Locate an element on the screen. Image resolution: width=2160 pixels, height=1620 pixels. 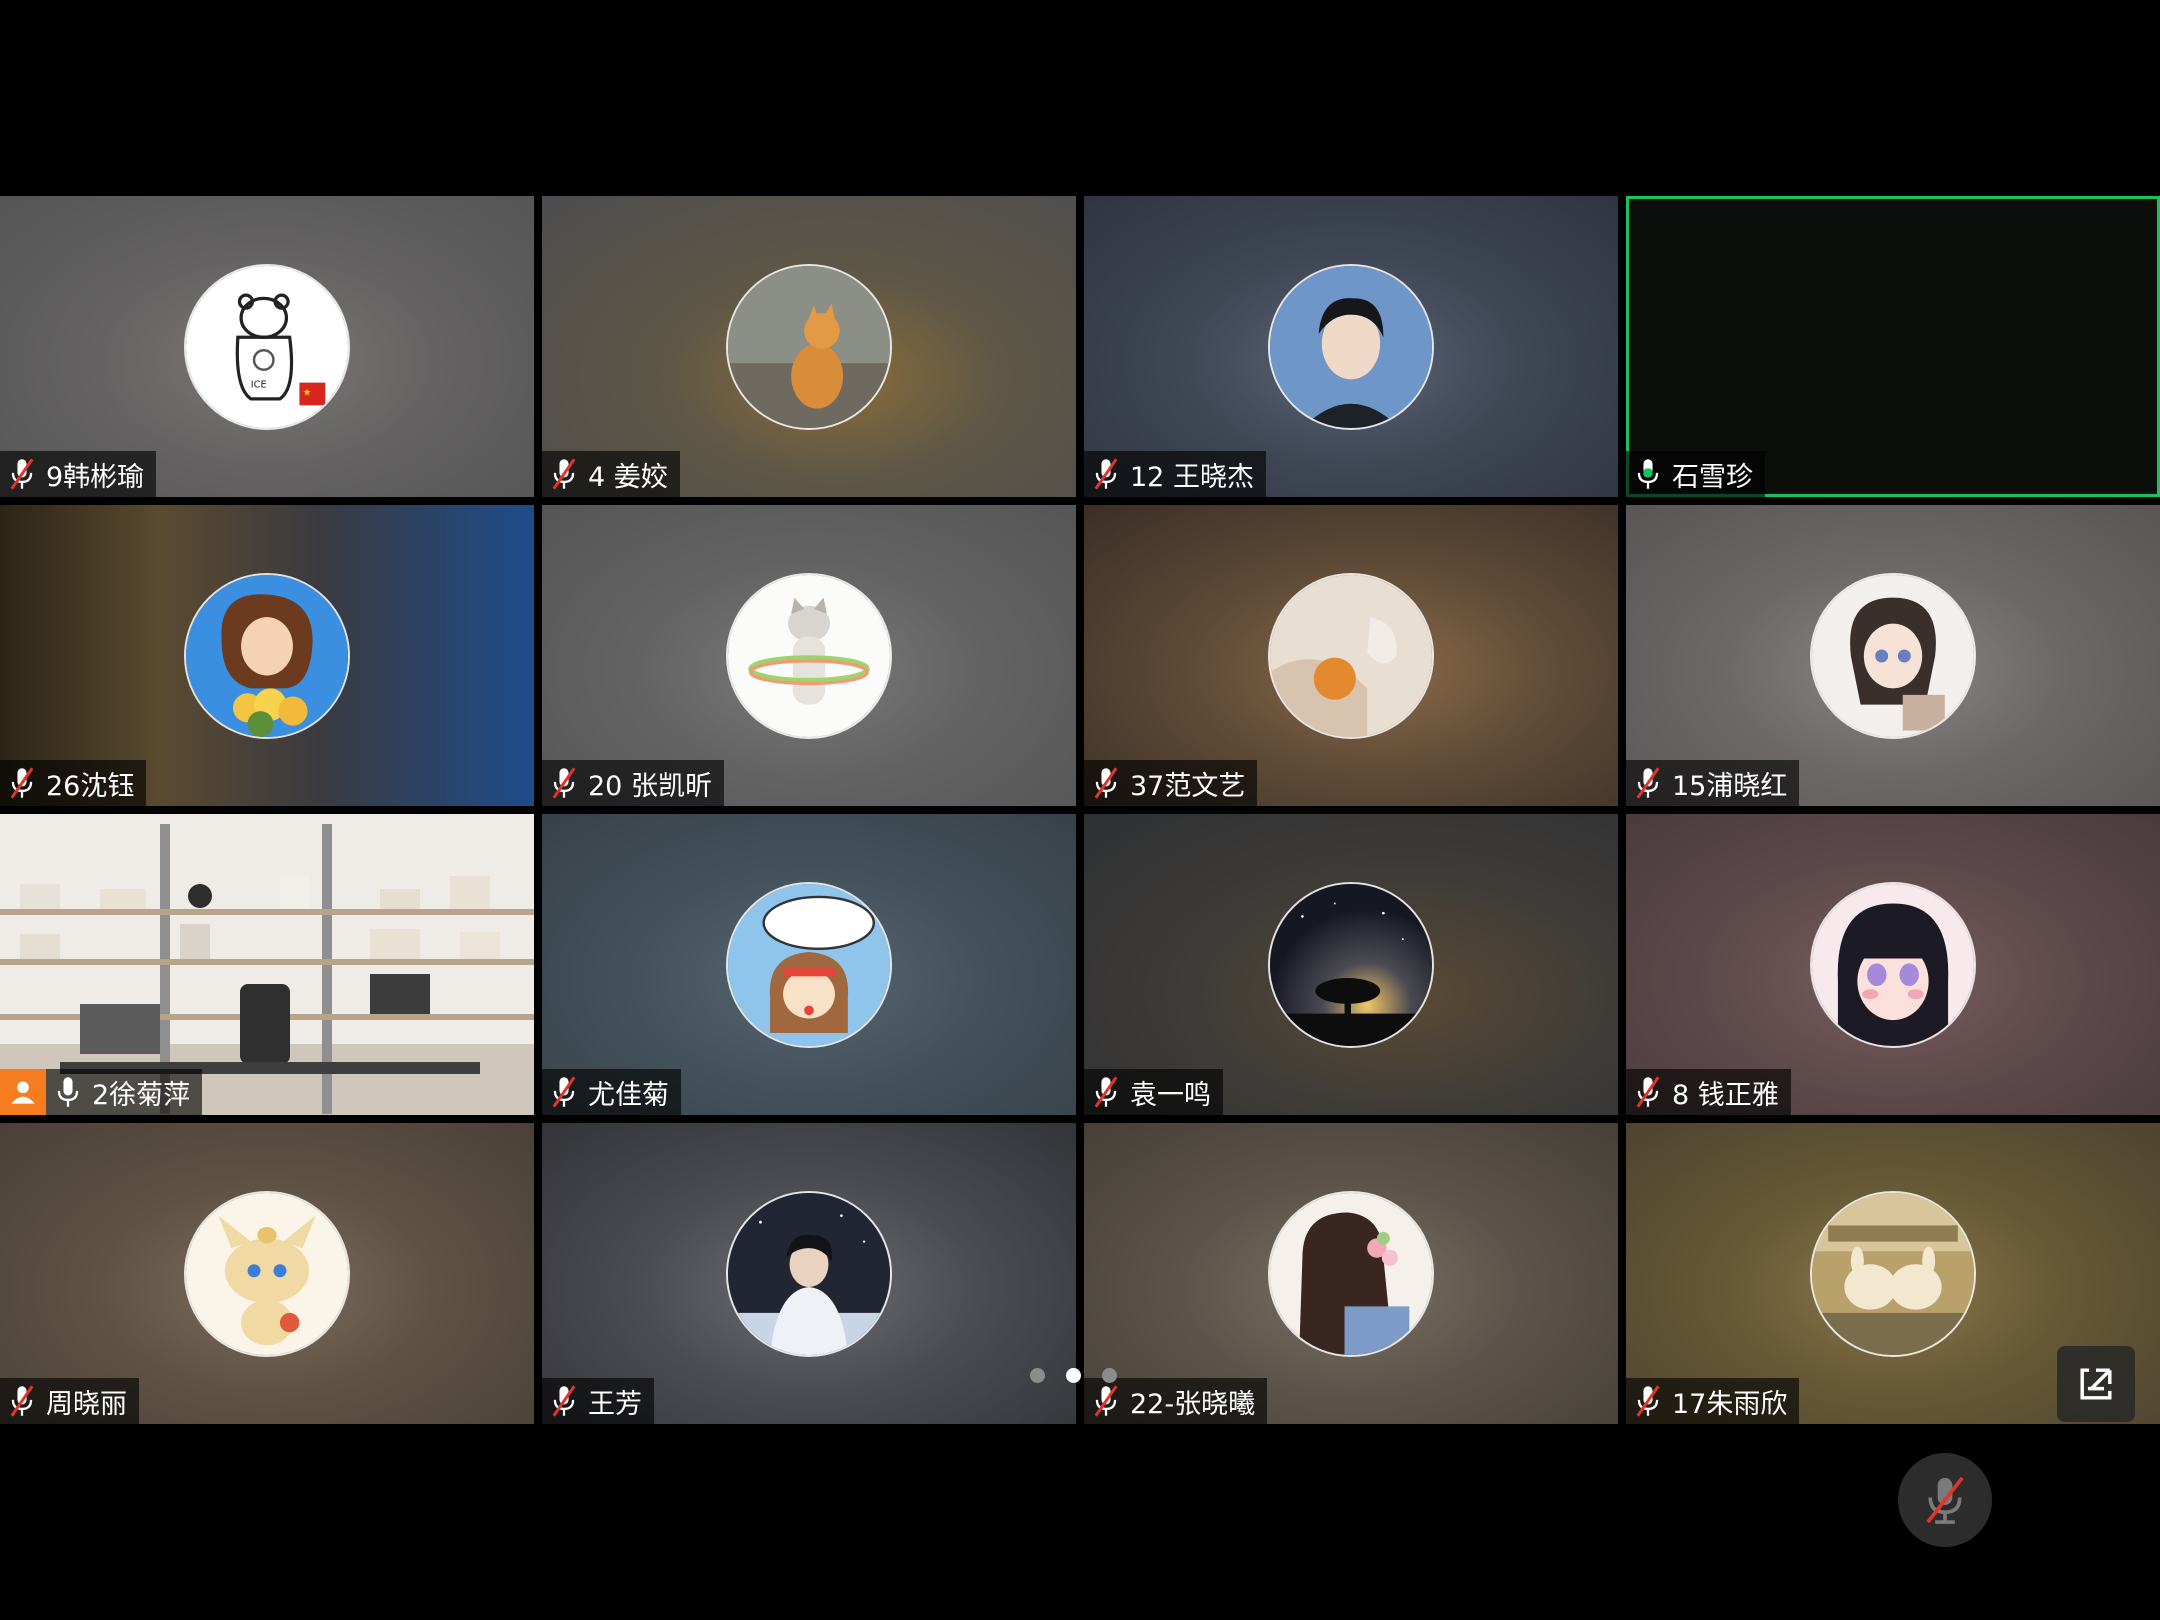
girl-flowers-icon is located at coordinates (267, 656).